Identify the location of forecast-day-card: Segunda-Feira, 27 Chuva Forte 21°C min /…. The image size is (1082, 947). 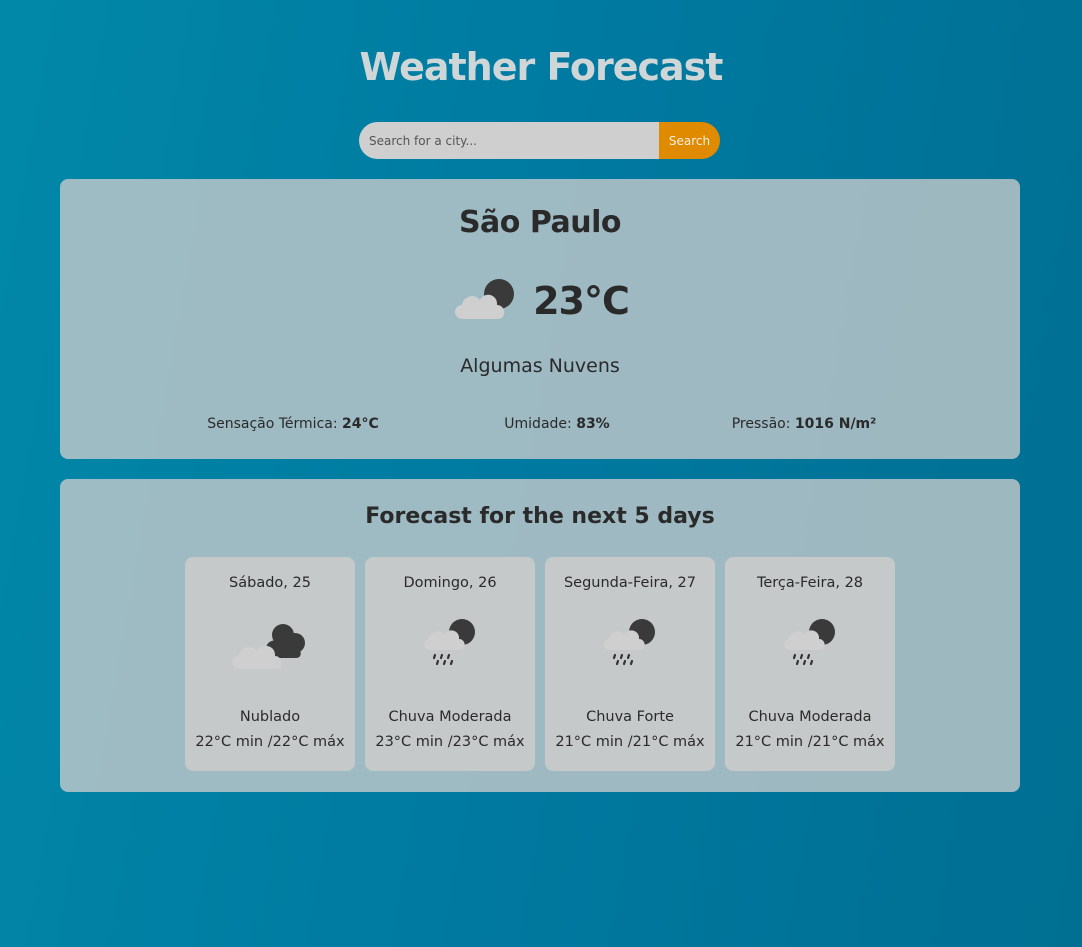
(630, 664).